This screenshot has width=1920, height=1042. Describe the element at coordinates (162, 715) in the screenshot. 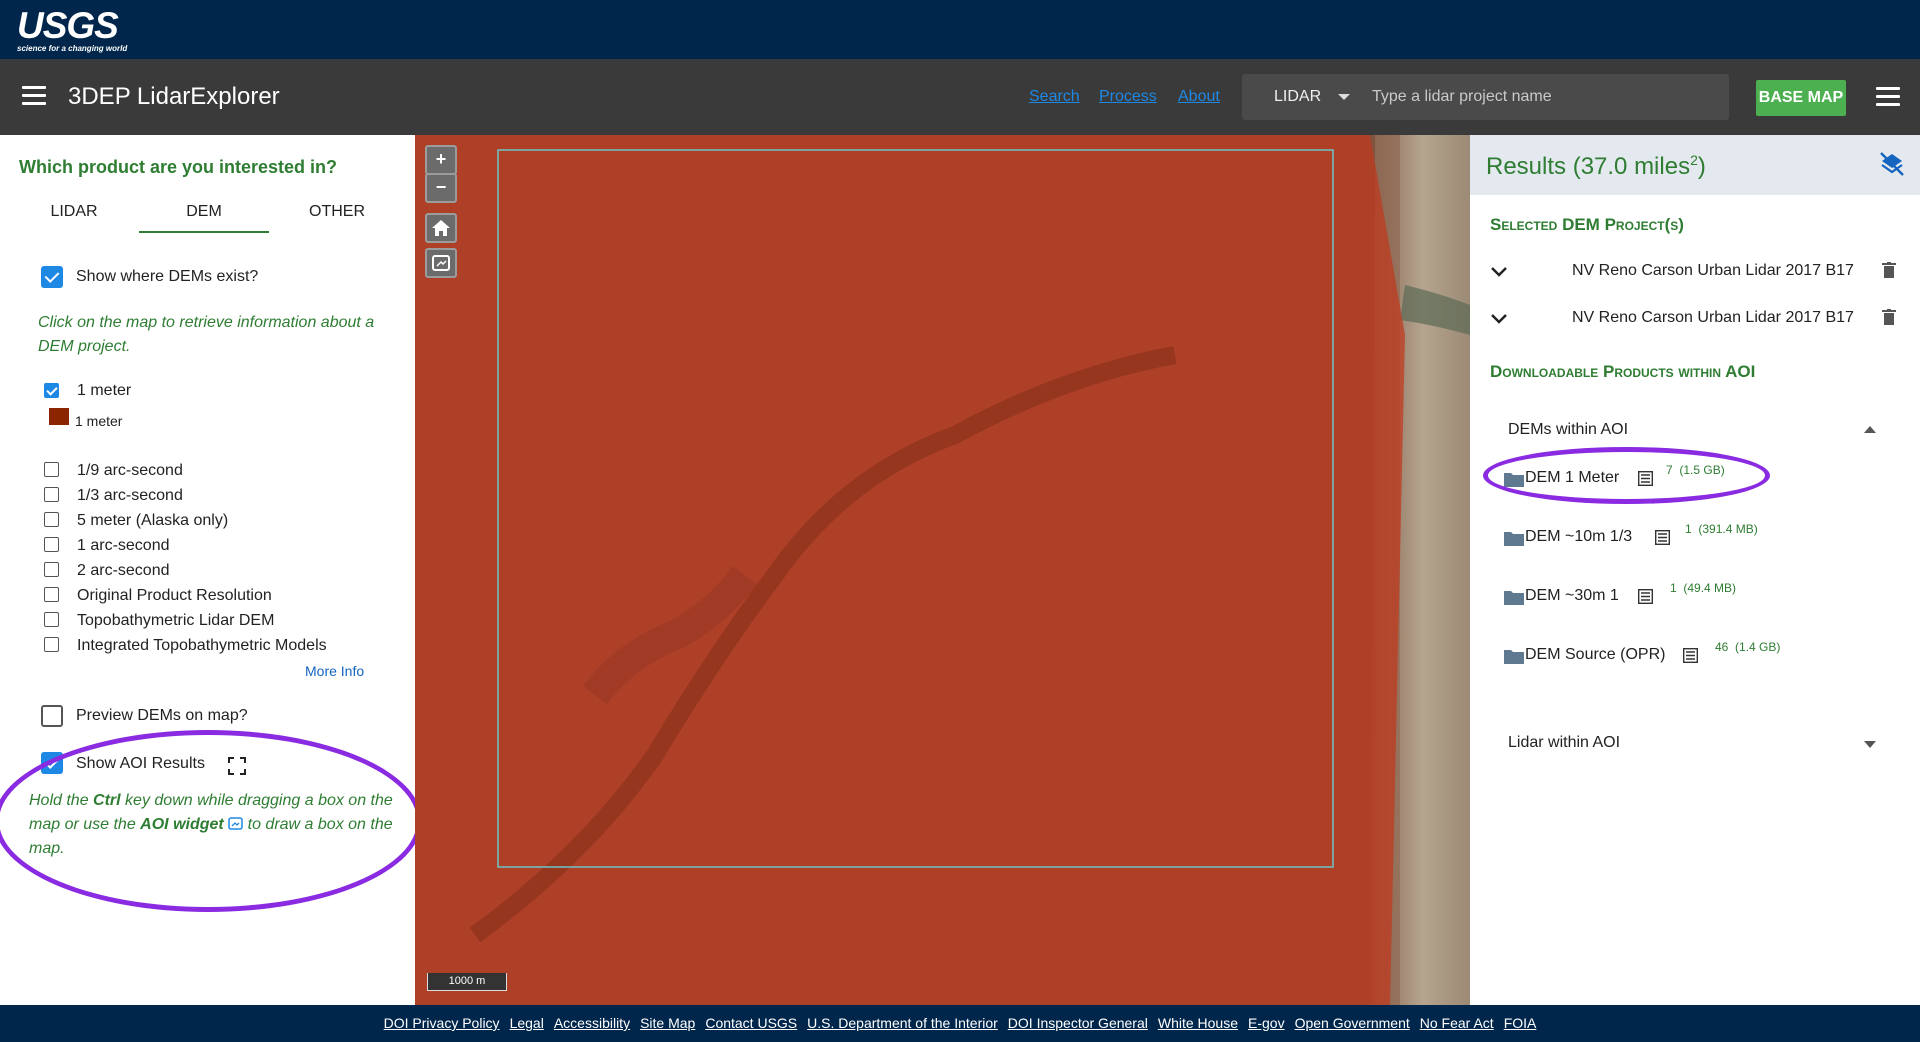

I see `preview-dems-label: Preview DEMs on map?` at that location.